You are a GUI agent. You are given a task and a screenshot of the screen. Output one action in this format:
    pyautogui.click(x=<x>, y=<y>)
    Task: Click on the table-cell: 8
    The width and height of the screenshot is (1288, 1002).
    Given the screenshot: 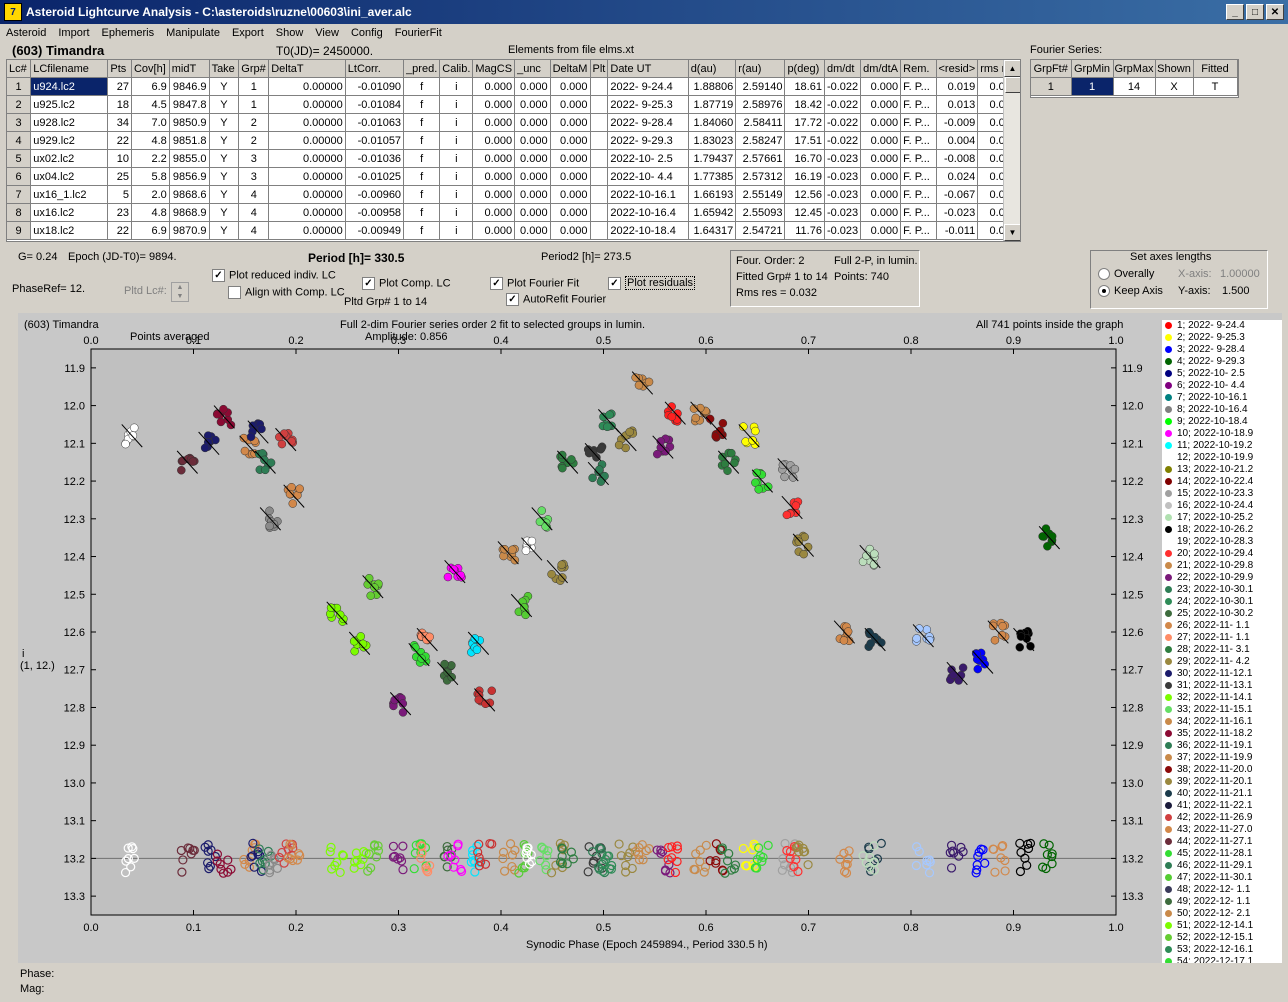 What is the action you would take?
    pyautogui.click(x=19, y=212)
    